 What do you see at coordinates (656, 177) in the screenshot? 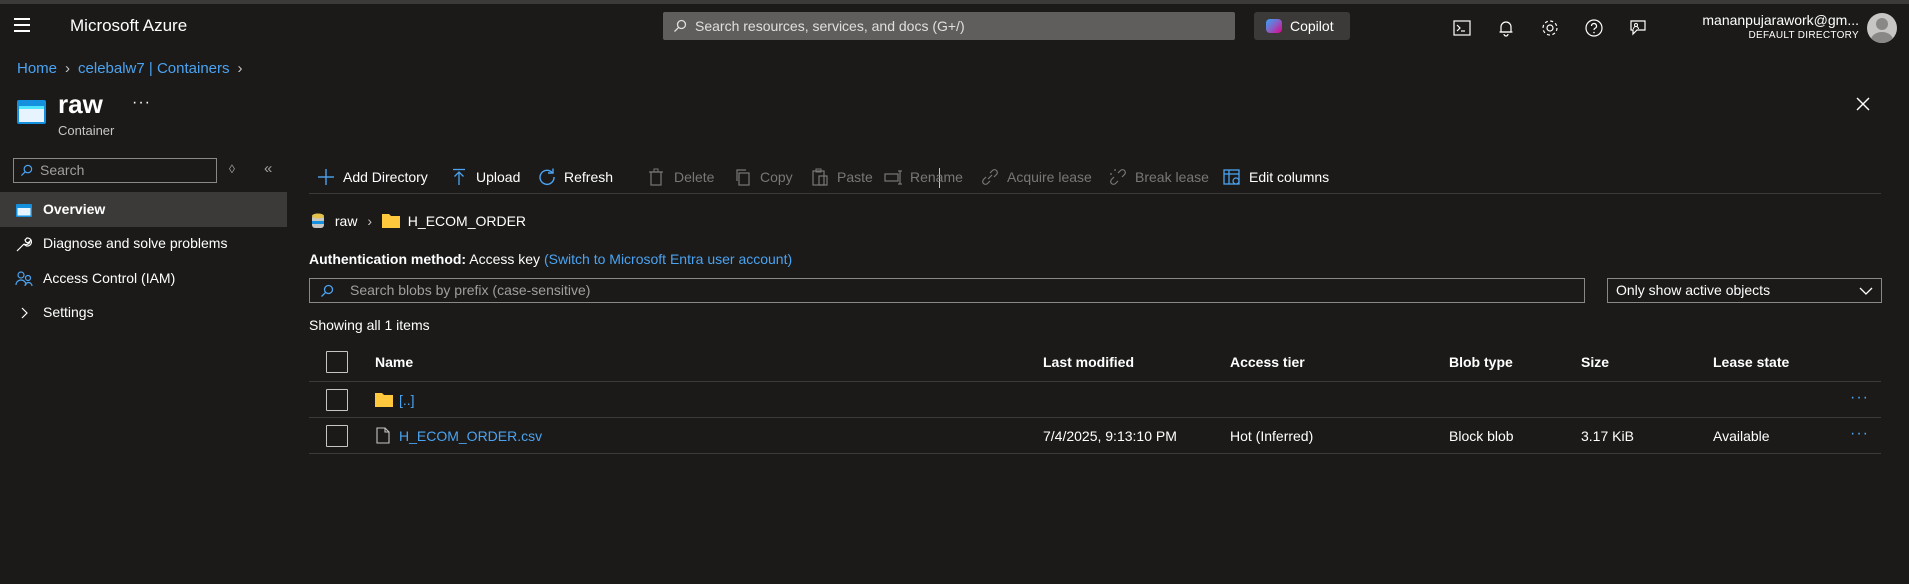
I see `trash-icon` at bounding box center [656, 177].